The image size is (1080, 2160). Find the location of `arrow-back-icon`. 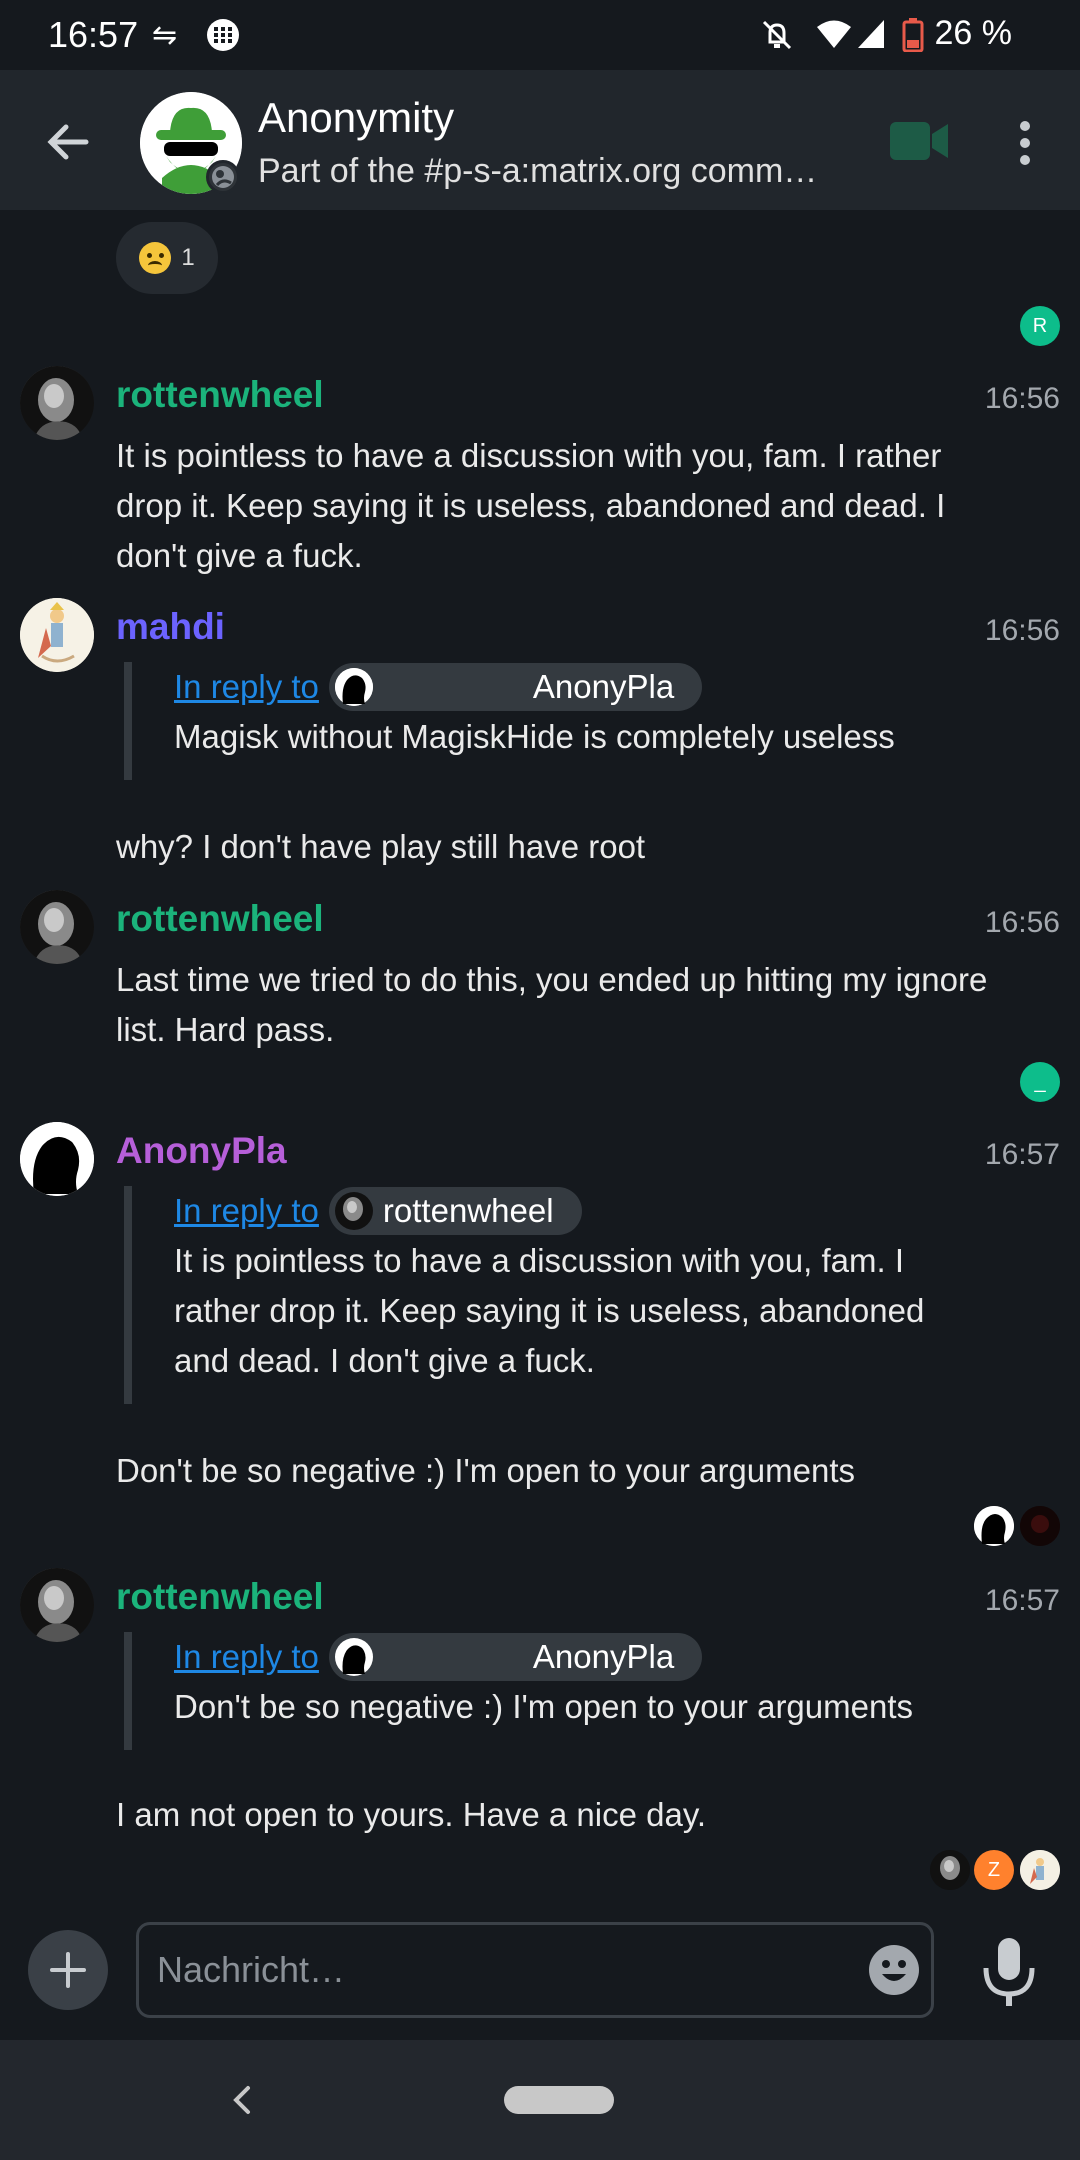

arrow-back-icon is located at coordinates (68, 142).